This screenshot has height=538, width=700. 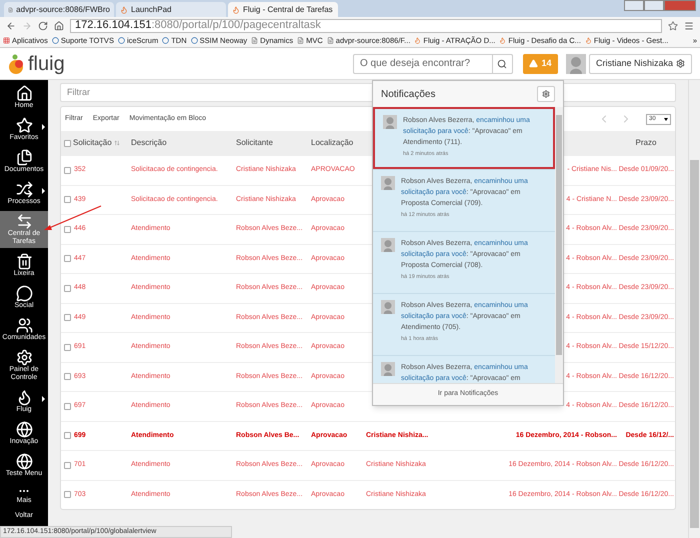 I want to click on documents-icon, so click(x=24, y=157).